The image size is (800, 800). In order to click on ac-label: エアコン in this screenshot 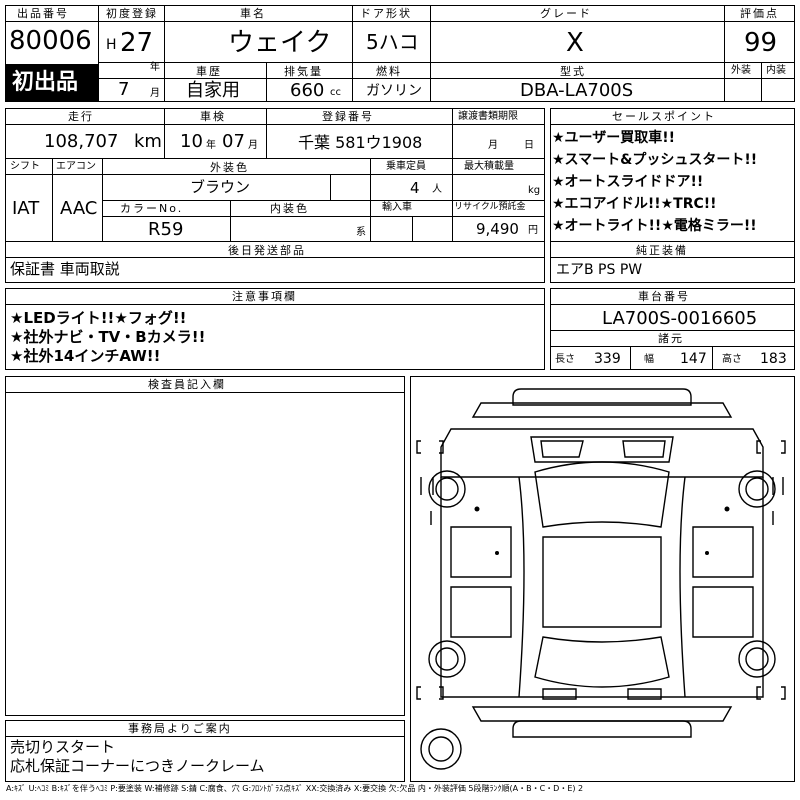, I will do `click(76, 166)`.